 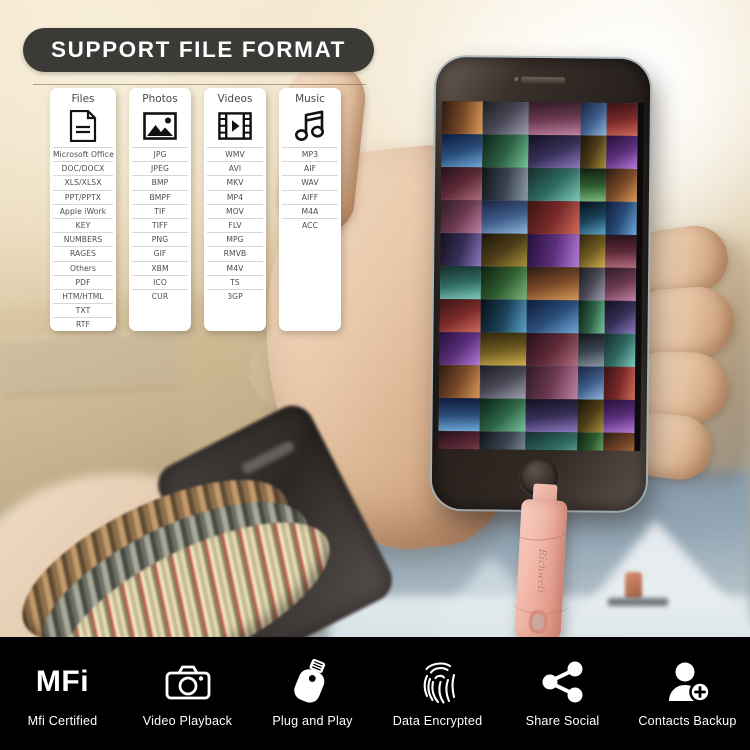 I want to click on format-list: JPG JPEG BMP BMPF TIF TIFF PNG GIF XBM ICO CUR, so click(x=160, y=225).